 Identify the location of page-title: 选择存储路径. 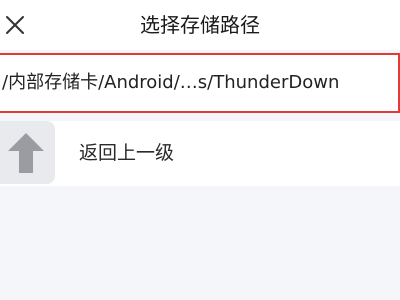
(200, 25).